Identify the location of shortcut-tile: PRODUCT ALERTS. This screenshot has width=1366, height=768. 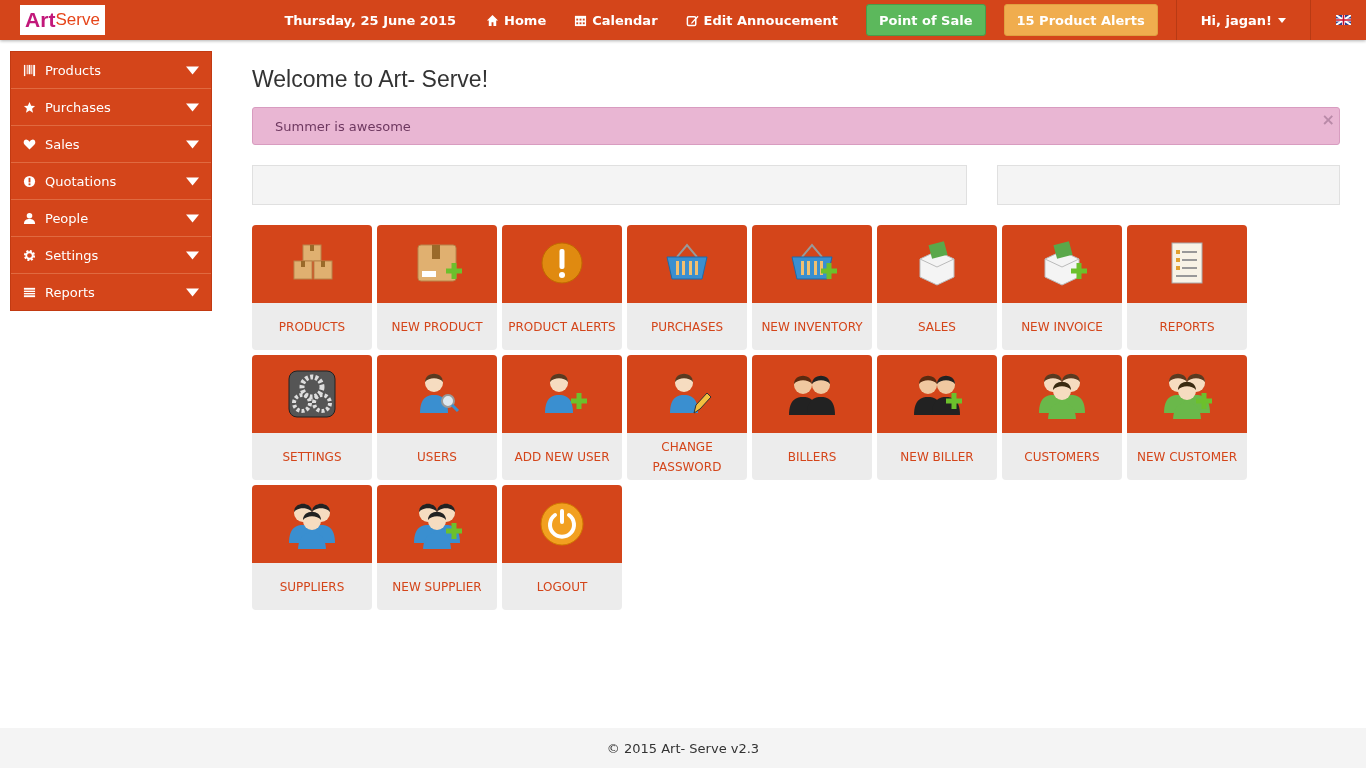
(562, 287).